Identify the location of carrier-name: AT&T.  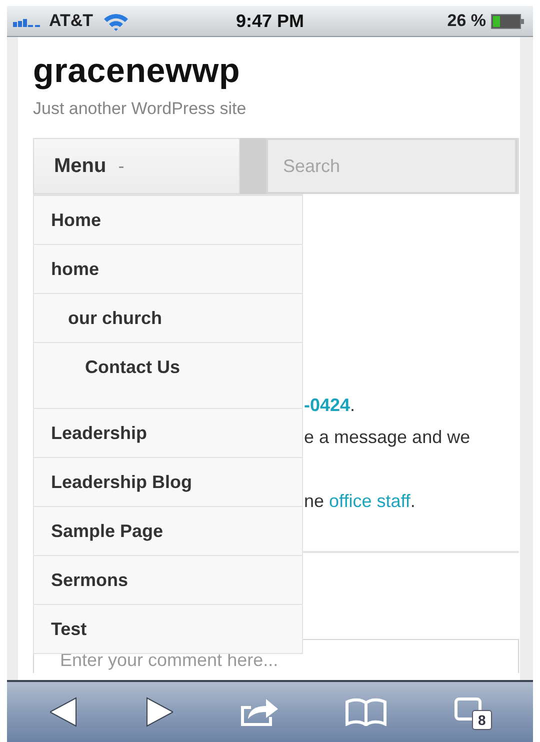
(71, 21).